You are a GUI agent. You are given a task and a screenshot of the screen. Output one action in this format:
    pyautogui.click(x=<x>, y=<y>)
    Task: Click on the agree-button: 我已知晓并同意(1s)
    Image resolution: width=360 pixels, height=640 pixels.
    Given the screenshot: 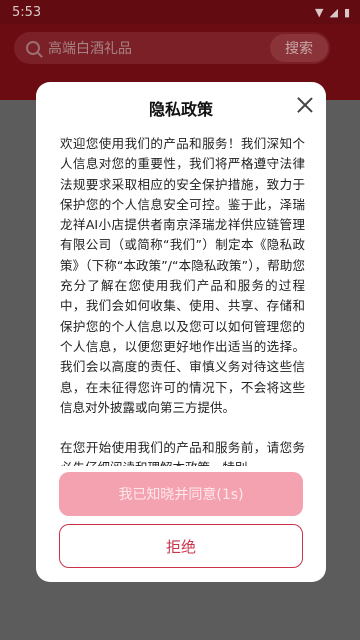 What is the action you would take?
    pyautogui.click(x=181, y=494)
    